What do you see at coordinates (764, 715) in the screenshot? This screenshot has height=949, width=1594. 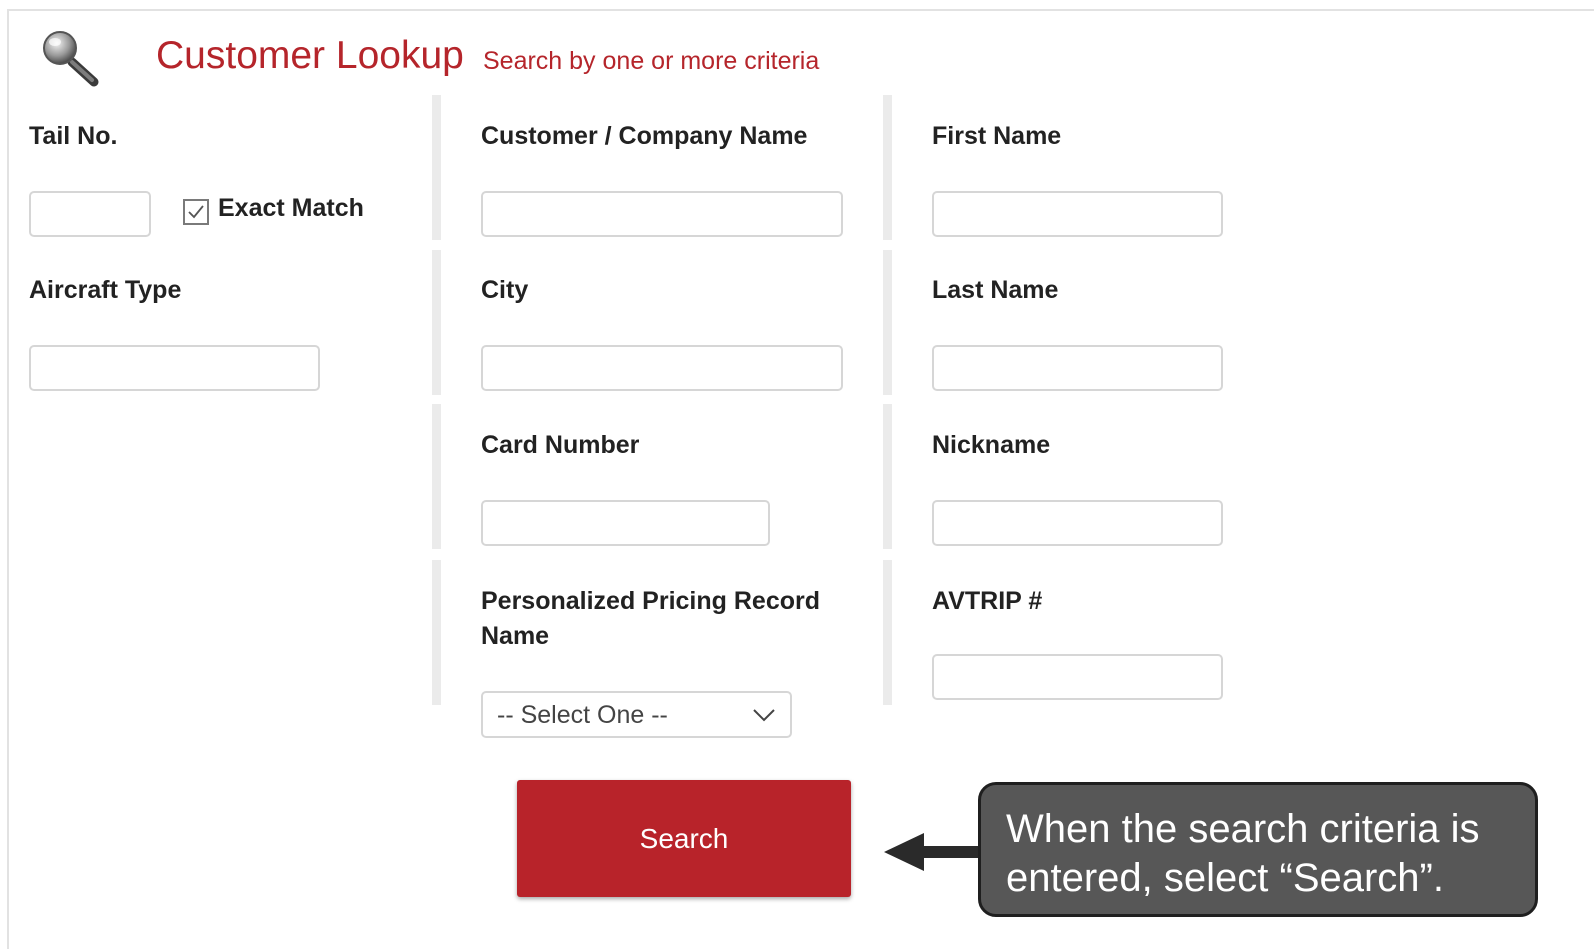 I see `chevron-down-icon` at bounding box center [764, 715].